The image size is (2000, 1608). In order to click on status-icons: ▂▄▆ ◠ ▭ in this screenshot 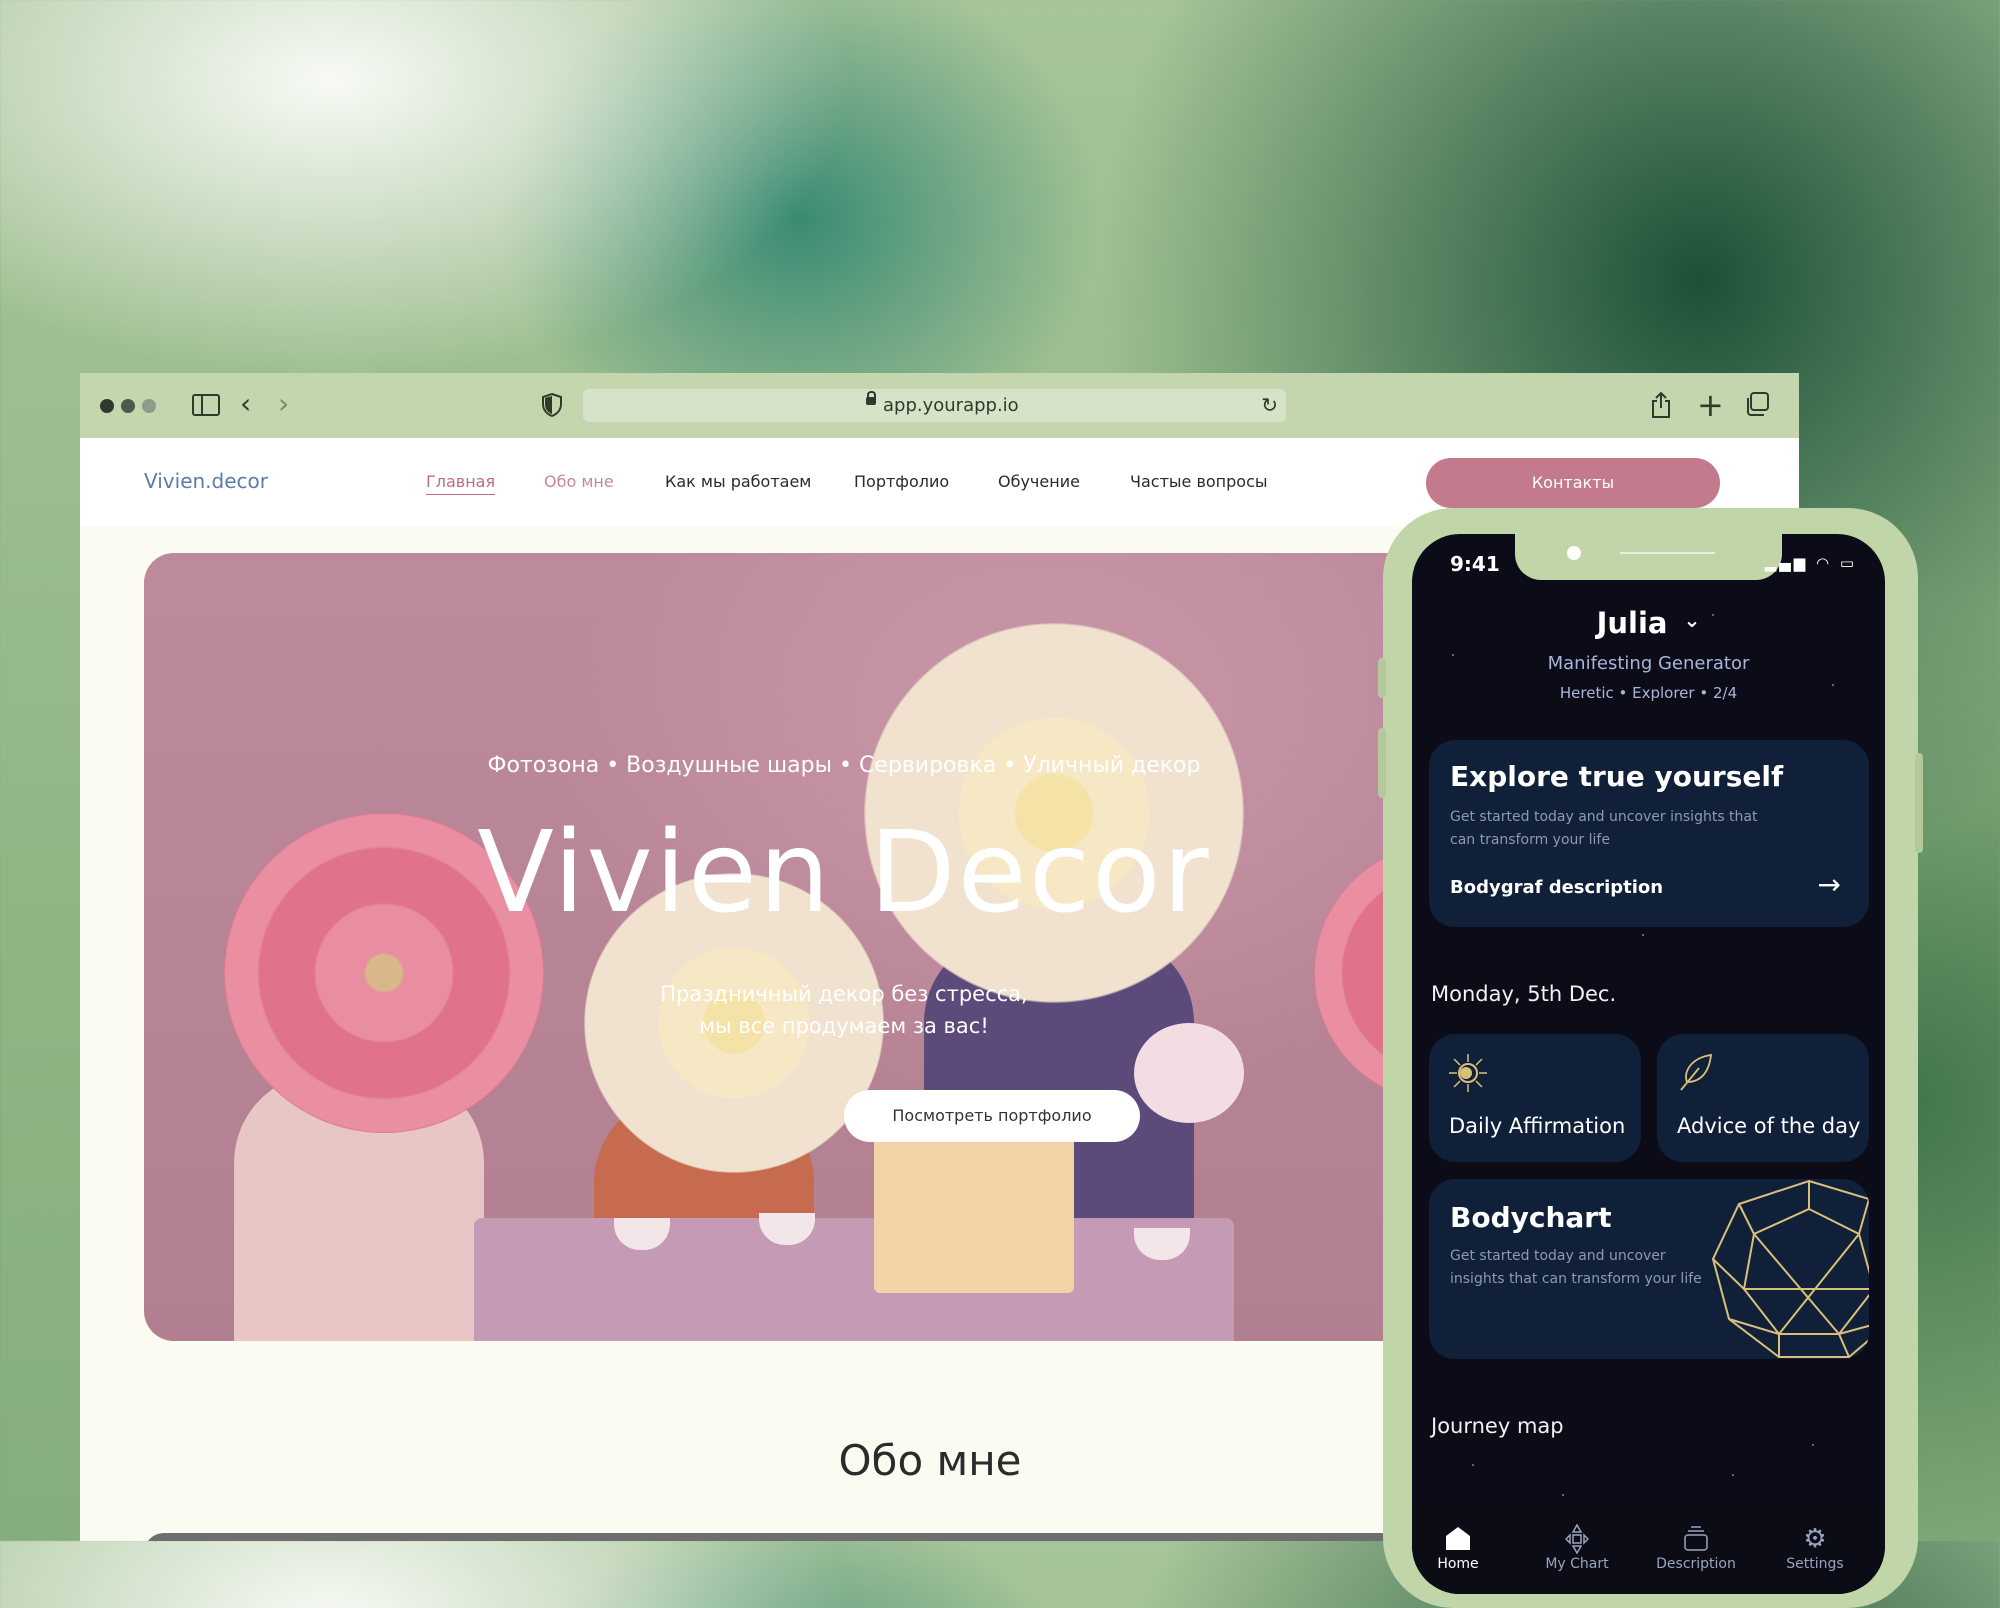, I will do `click(1810, 563)`.